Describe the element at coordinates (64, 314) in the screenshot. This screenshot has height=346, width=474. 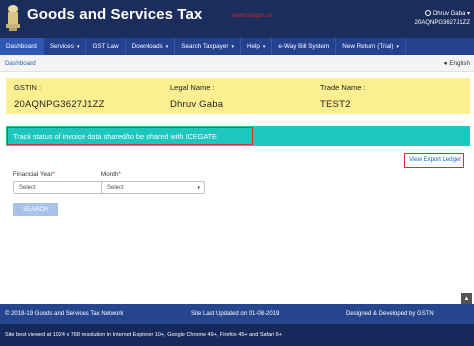
I see `copyright-text: © 2018-19 Goods and Services Tax Network` at that location.